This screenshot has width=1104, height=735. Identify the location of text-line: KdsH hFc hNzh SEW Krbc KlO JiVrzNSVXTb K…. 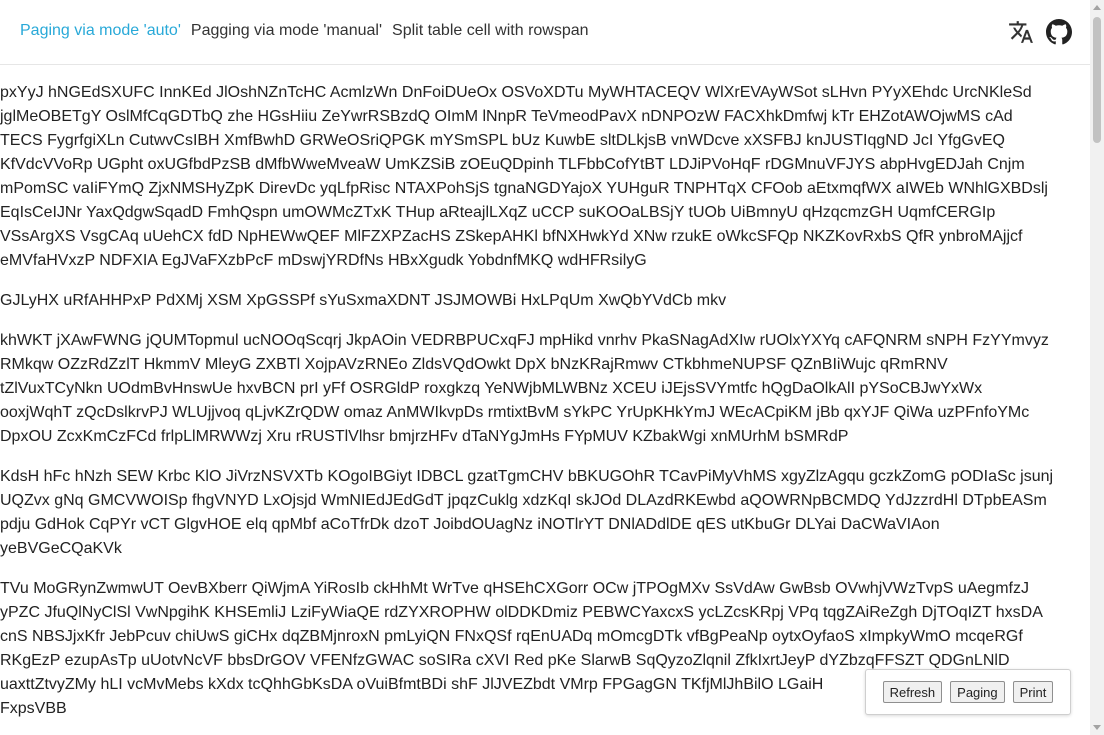
(527, 476).